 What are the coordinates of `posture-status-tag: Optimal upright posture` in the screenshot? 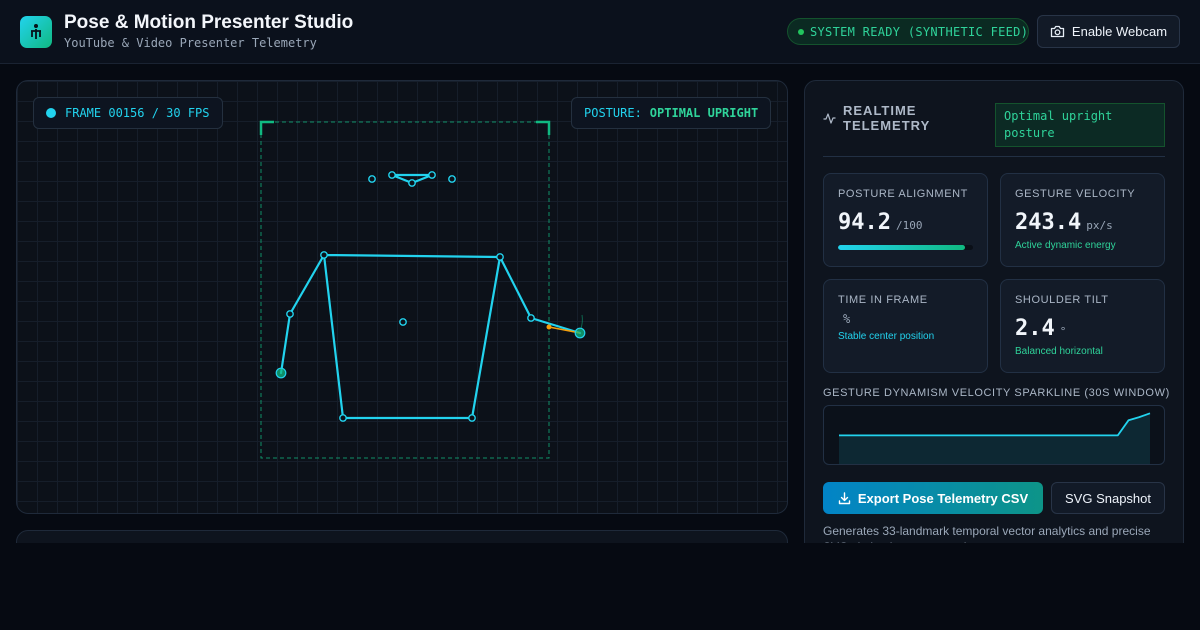 It's located at (1080, 125).